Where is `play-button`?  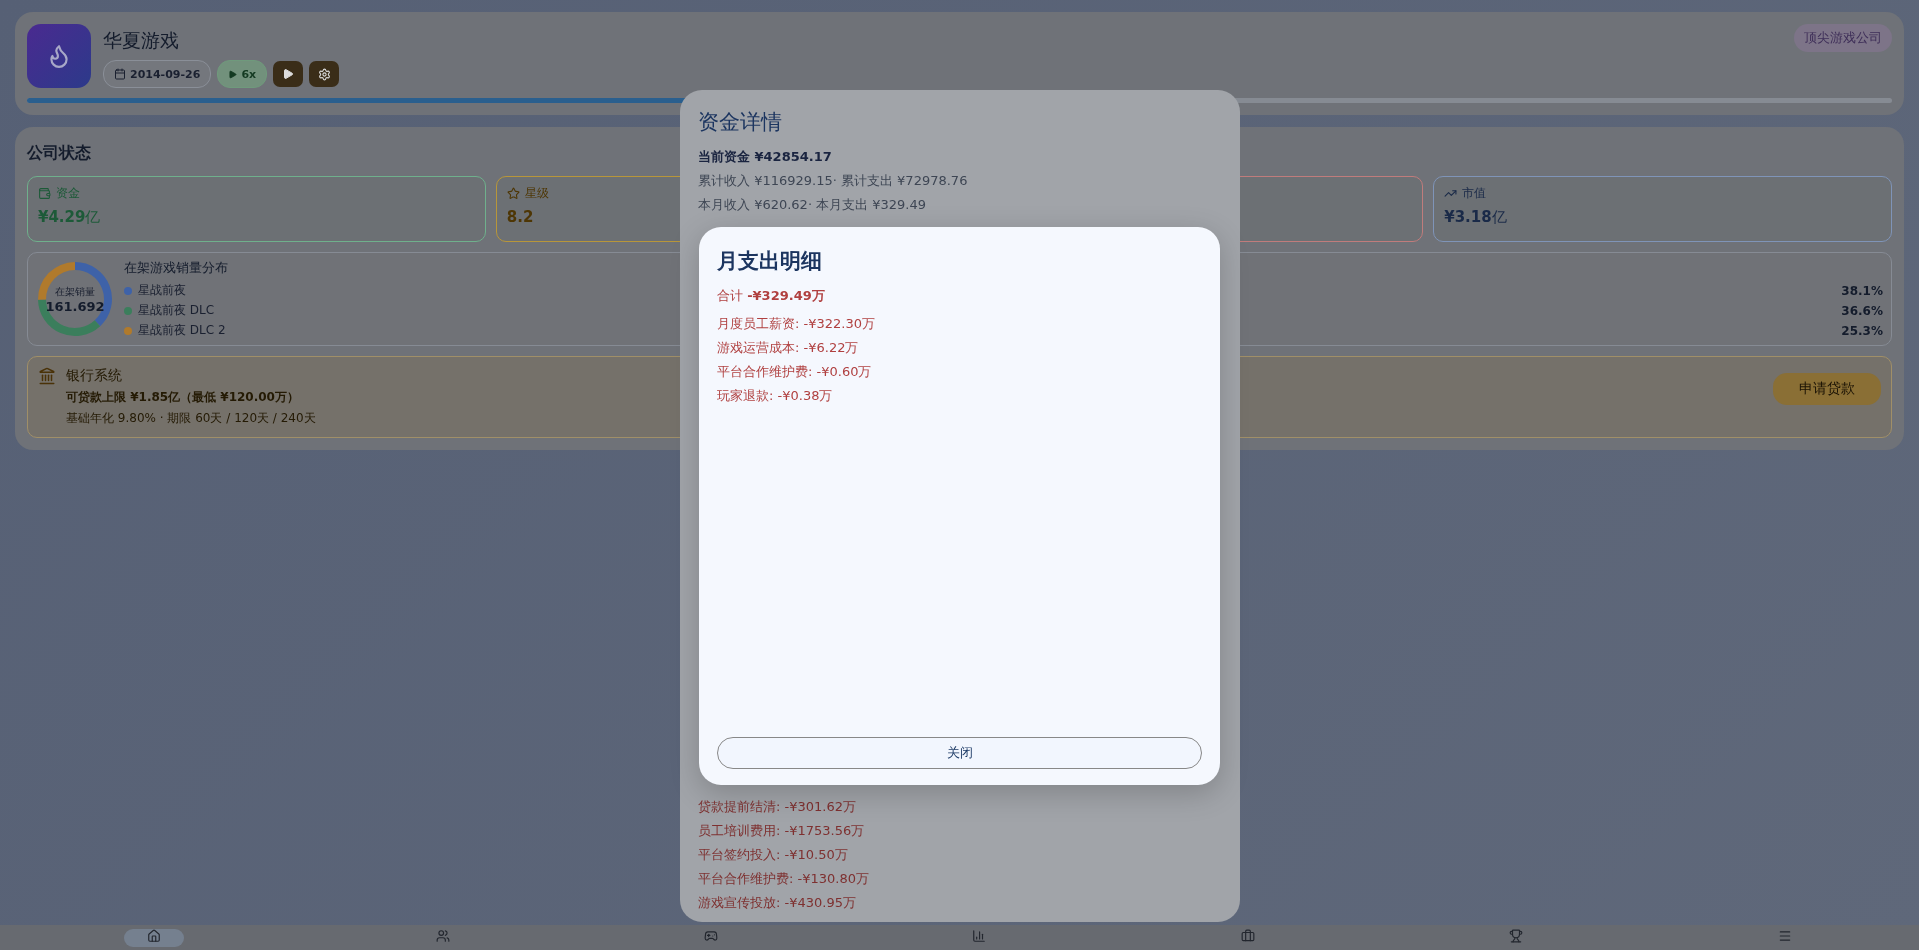
play-button is located at coordinates (288, 74).